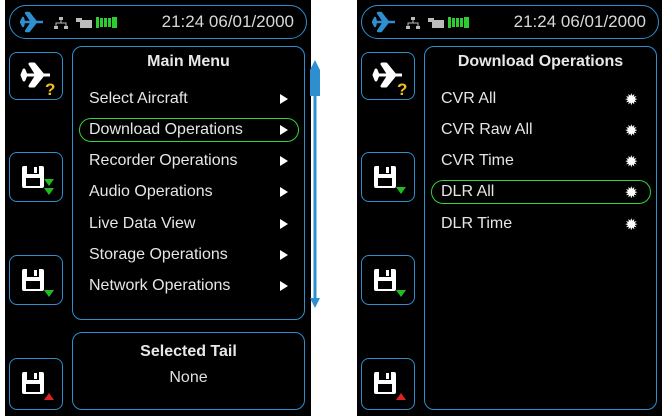 Image resolution: width=662 pixels, height=416 pixels. I want to click on selected-tail-value: None, so click(188, 377).